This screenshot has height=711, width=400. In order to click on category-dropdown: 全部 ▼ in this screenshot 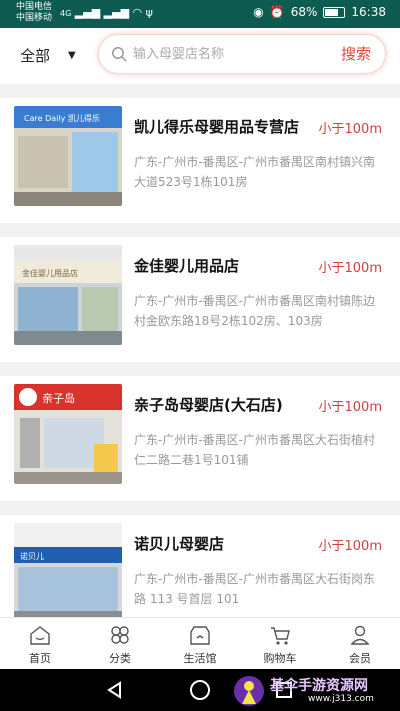, I will do `click(48, 55)`.